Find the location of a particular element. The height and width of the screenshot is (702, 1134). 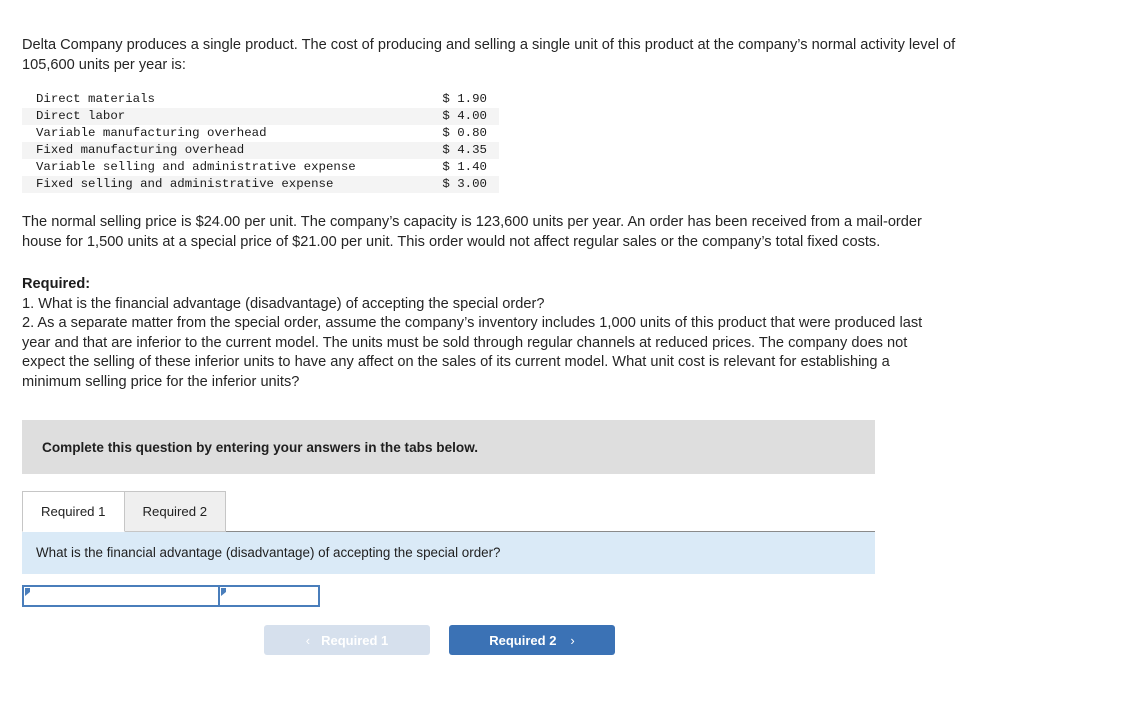

chevron-left-icon: ‹ is located at coordinates (308, 640).